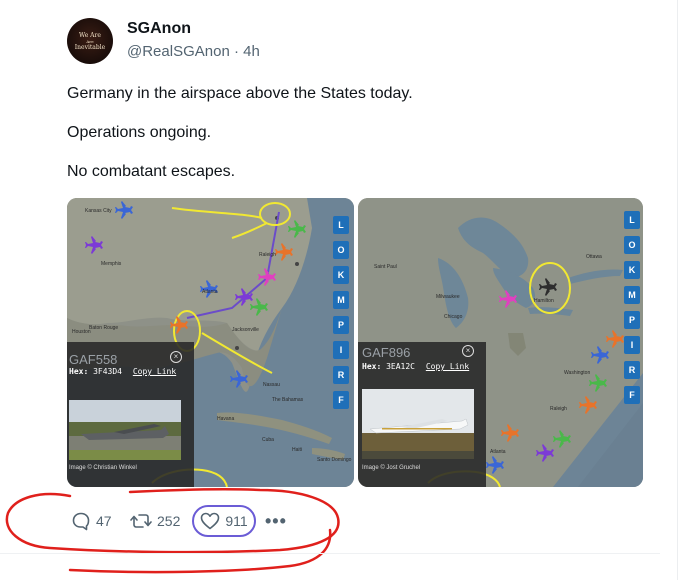 This screenshot has height=580, width=683. Describe the element at coordinates (111, 264) in the screenshot. I see `map-label: Memphis` at that location.